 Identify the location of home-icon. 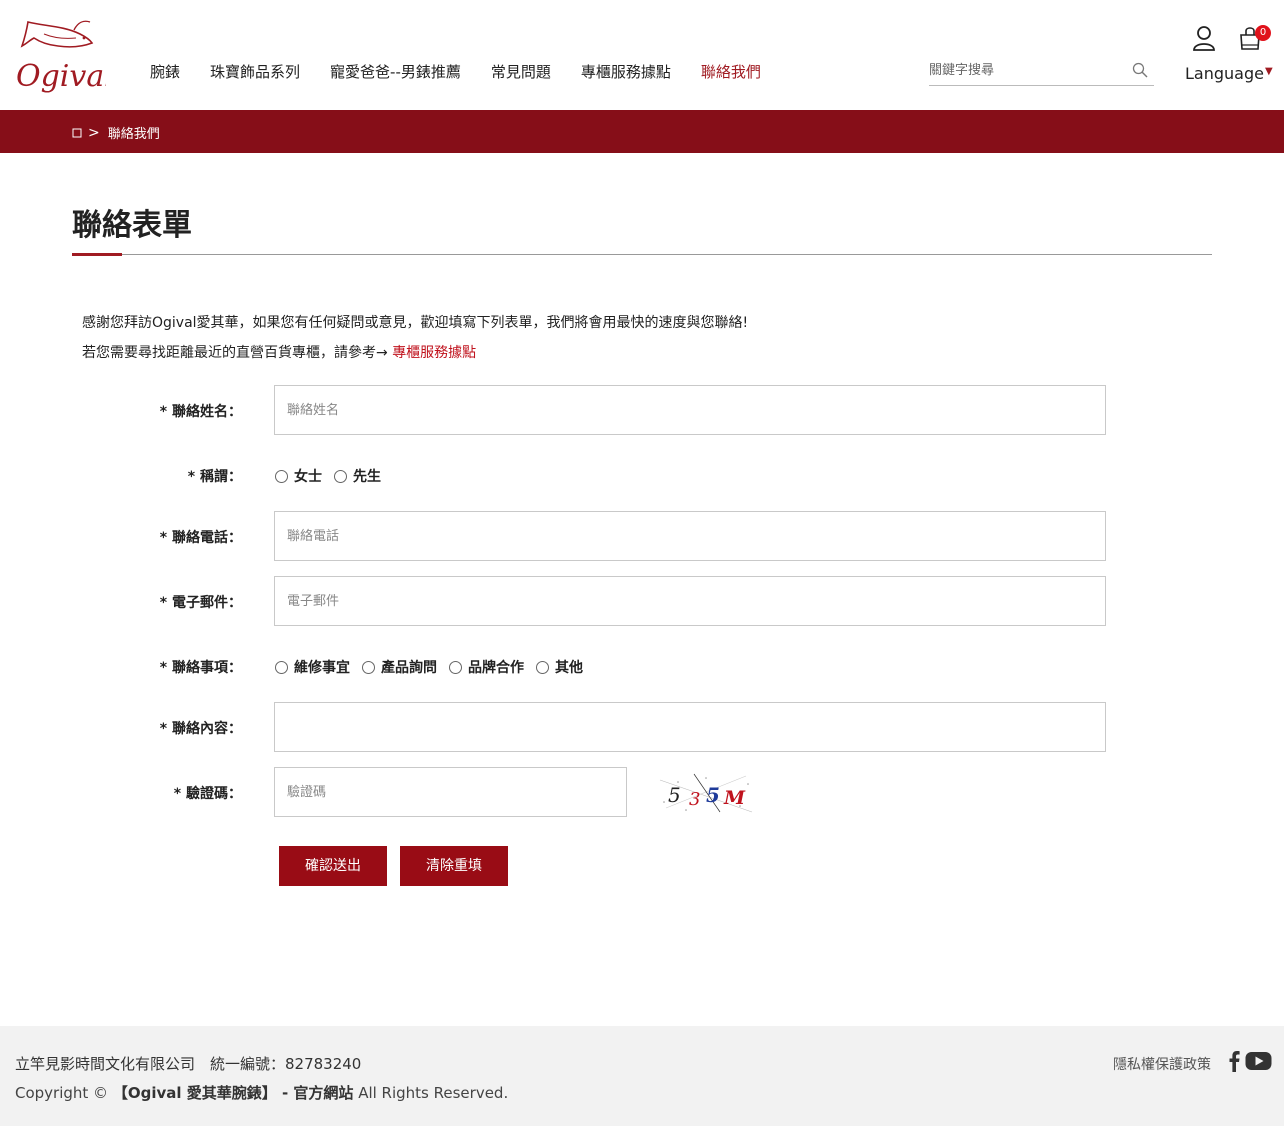
(77, 133).